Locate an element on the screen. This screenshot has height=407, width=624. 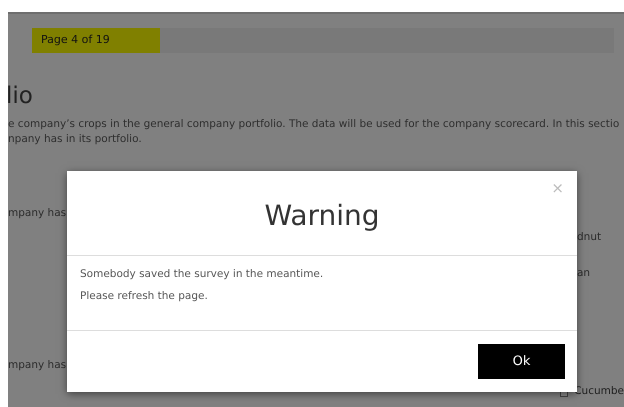
option-label: an is located at coordinates (584, 274).